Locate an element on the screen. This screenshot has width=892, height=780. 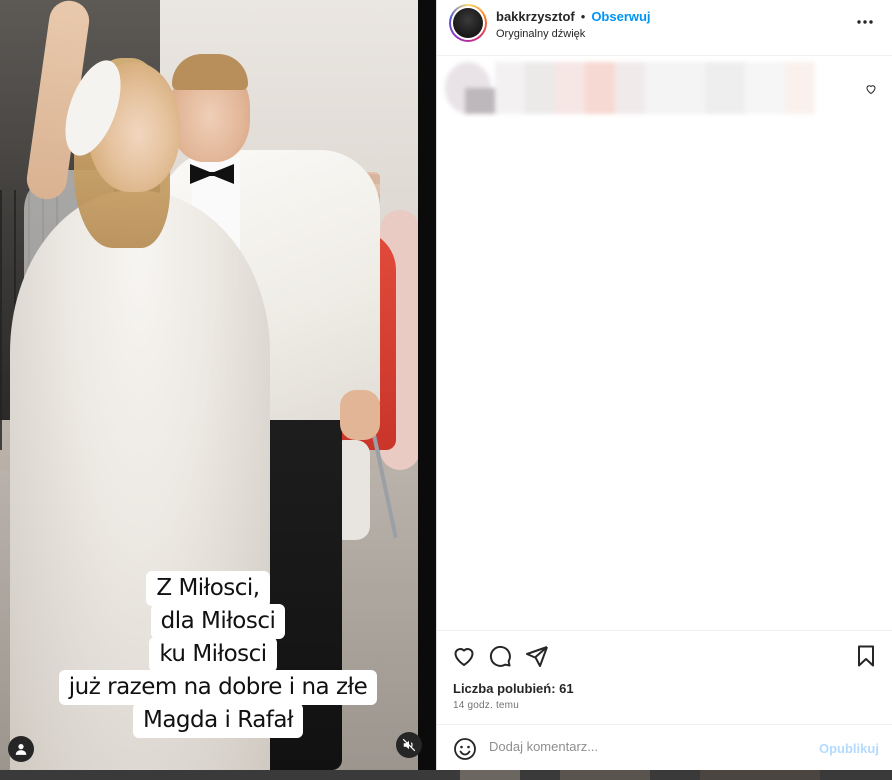
like-button is located at coordinates (464, 656).